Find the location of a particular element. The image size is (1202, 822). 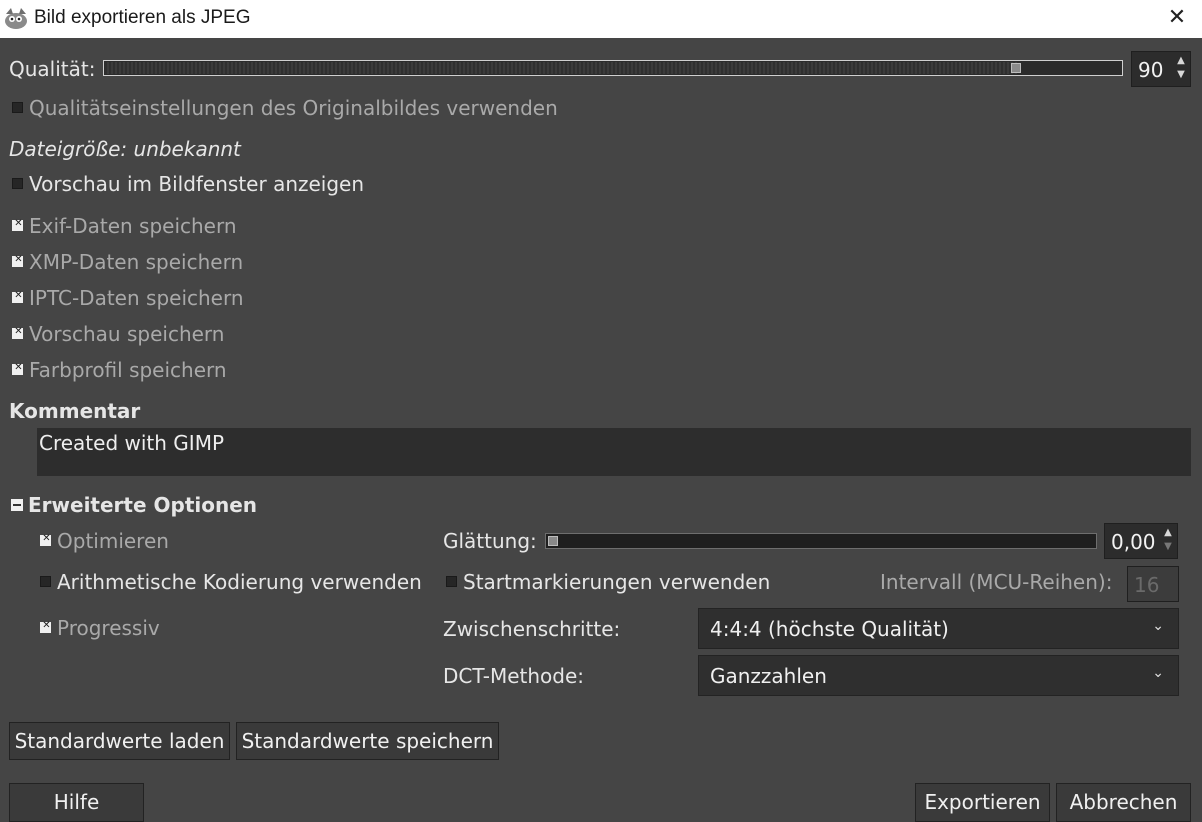

export-button: Exportieren is located at coordinates (982, 802).